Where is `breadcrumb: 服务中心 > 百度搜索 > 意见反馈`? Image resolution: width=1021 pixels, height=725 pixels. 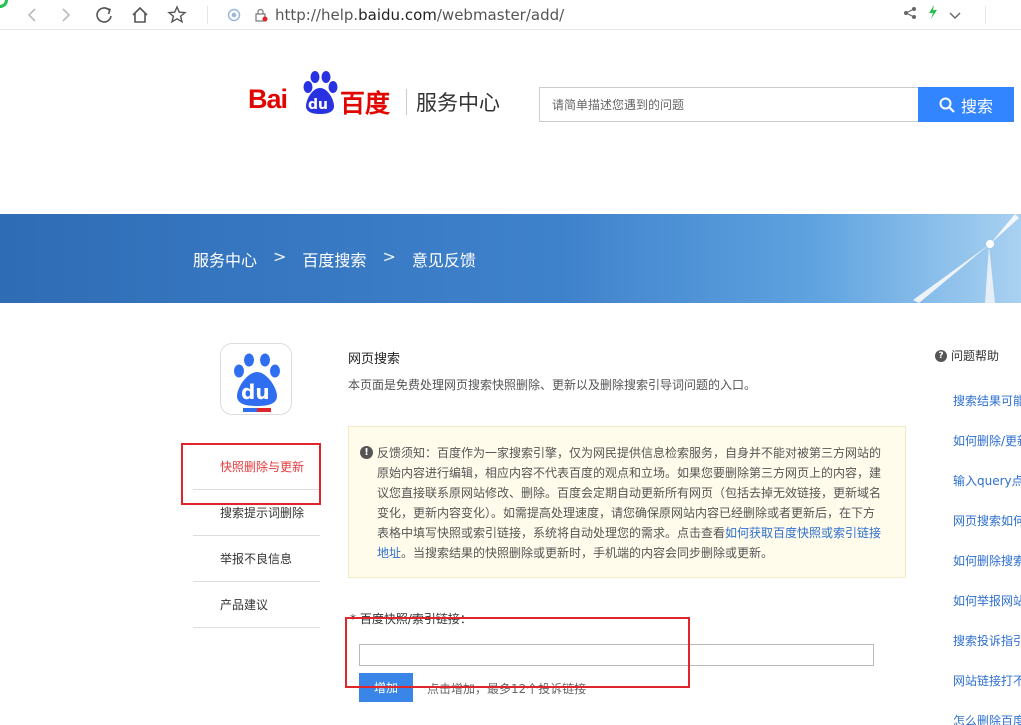
breadcrumb: 服务中心 > 百度搜索 > 意见反馈 is located at coordinates (334, 259).